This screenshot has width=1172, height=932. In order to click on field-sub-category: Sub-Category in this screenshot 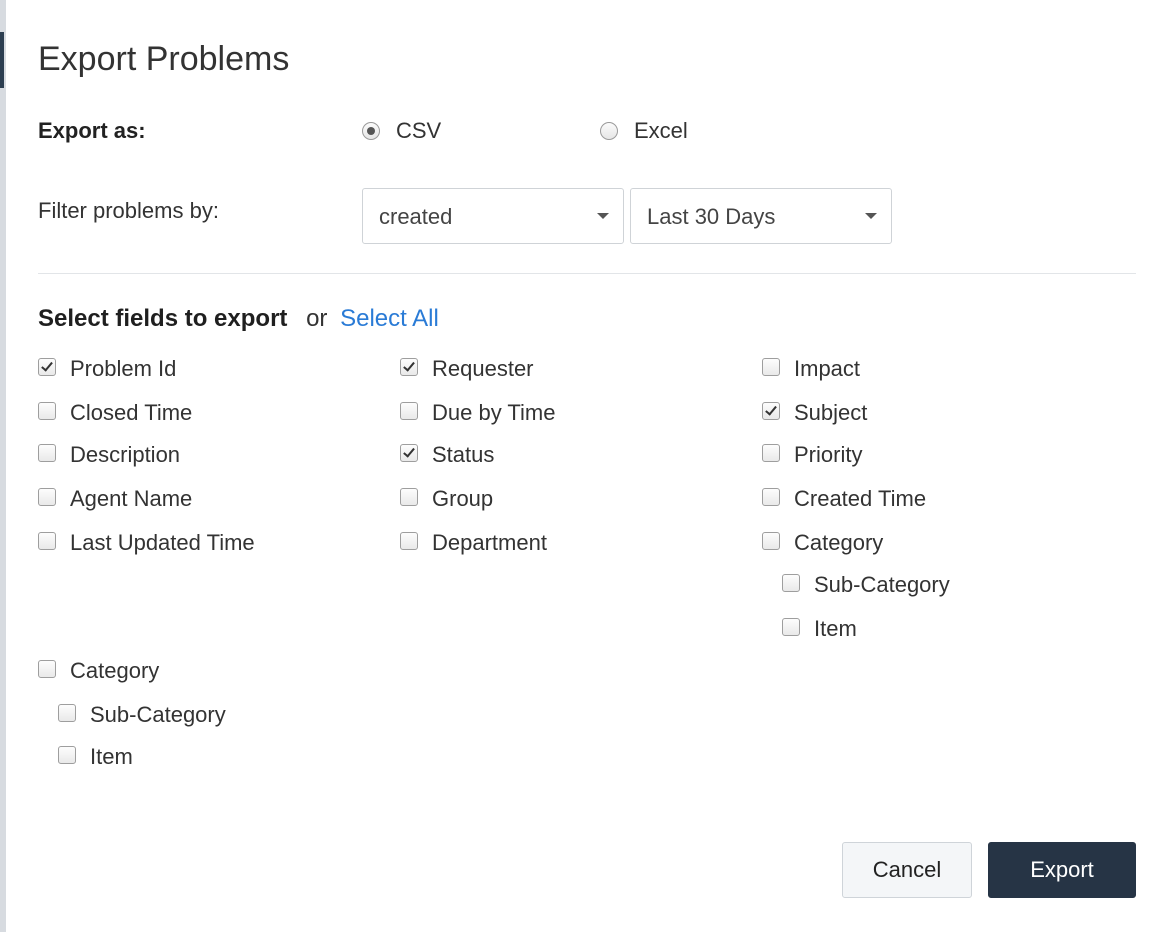, I will do `click(866, 585)`.